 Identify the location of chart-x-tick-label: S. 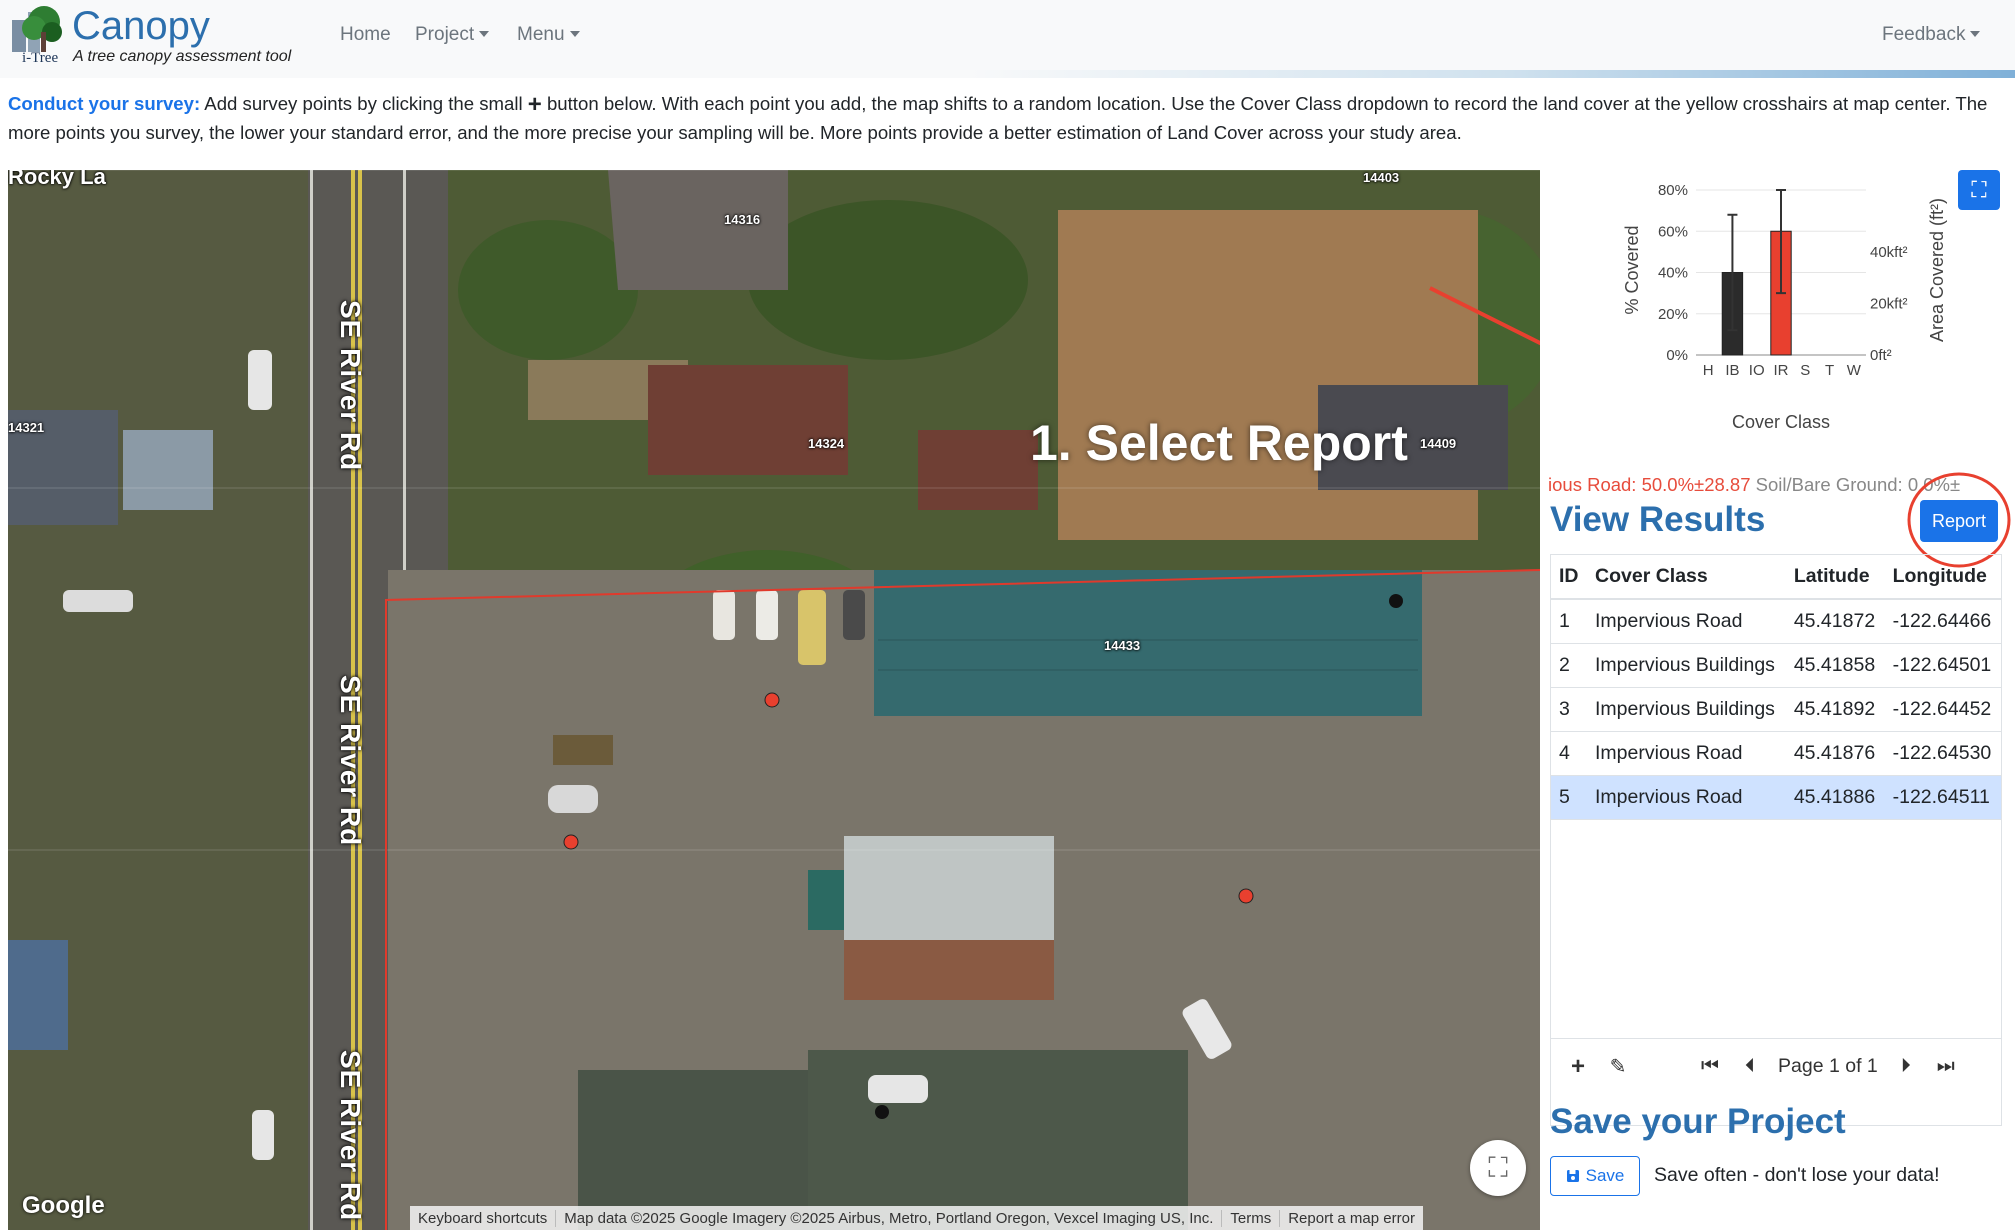
(1805, 370).